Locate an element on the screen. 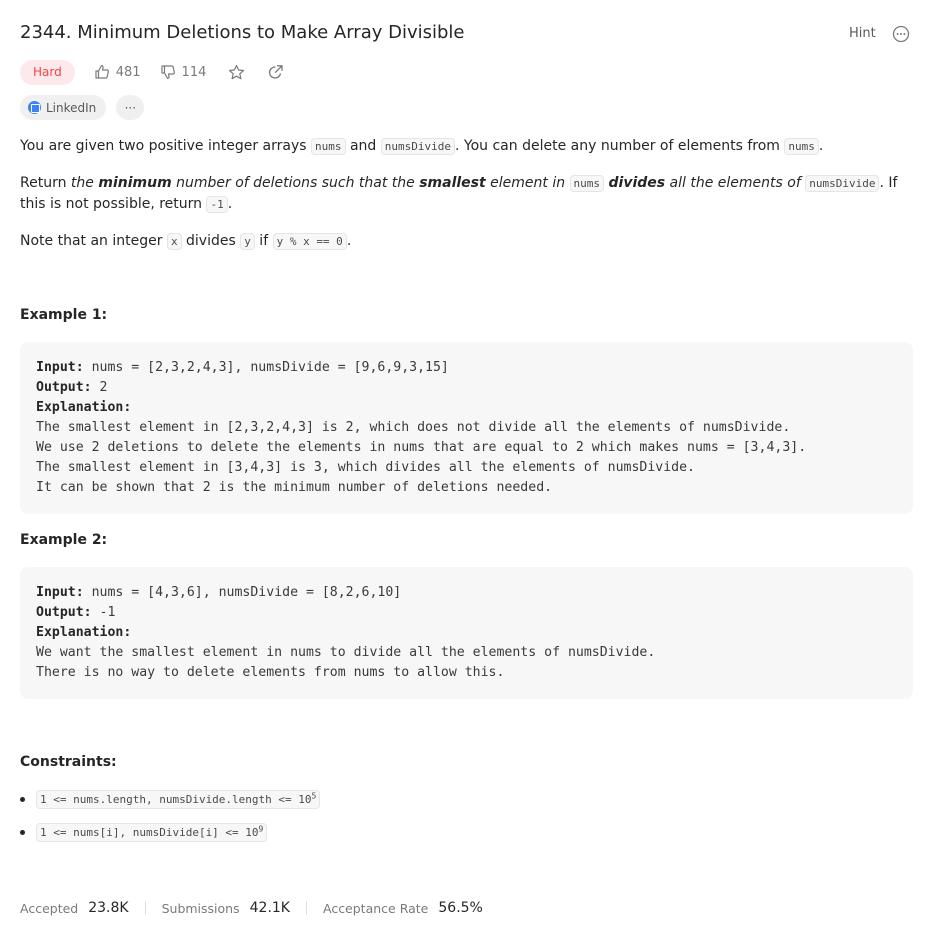 Image resolution: width=933 pixels, height=931 pixels. example-1-heading: Example 1: is located at coordinates (64, 315).